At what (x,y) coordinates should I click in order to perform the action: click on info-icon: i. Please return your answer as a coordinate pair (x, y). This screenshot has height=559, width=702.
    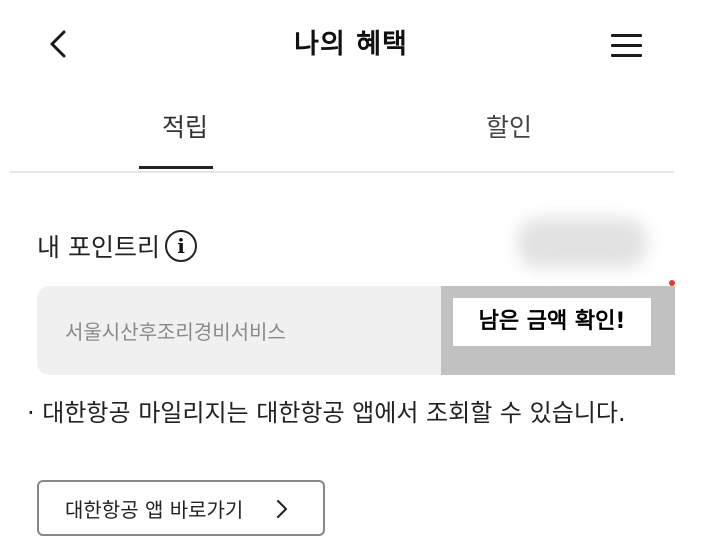
    Looking at the image, I should click on (181, 246).